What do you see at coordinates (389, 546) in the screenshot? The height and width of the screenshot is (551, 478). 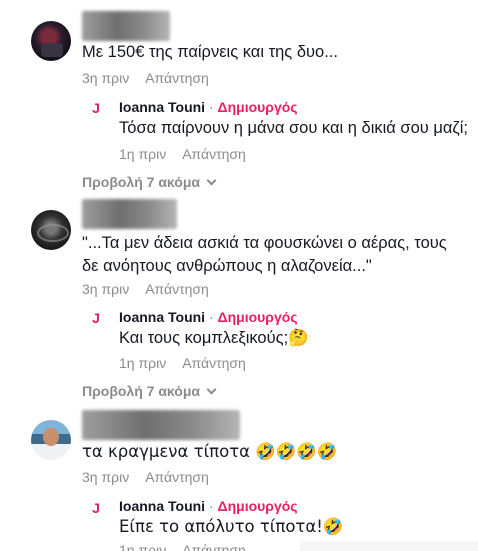 I see `bottom-fade-overlay` at bounding box center [389, 546].